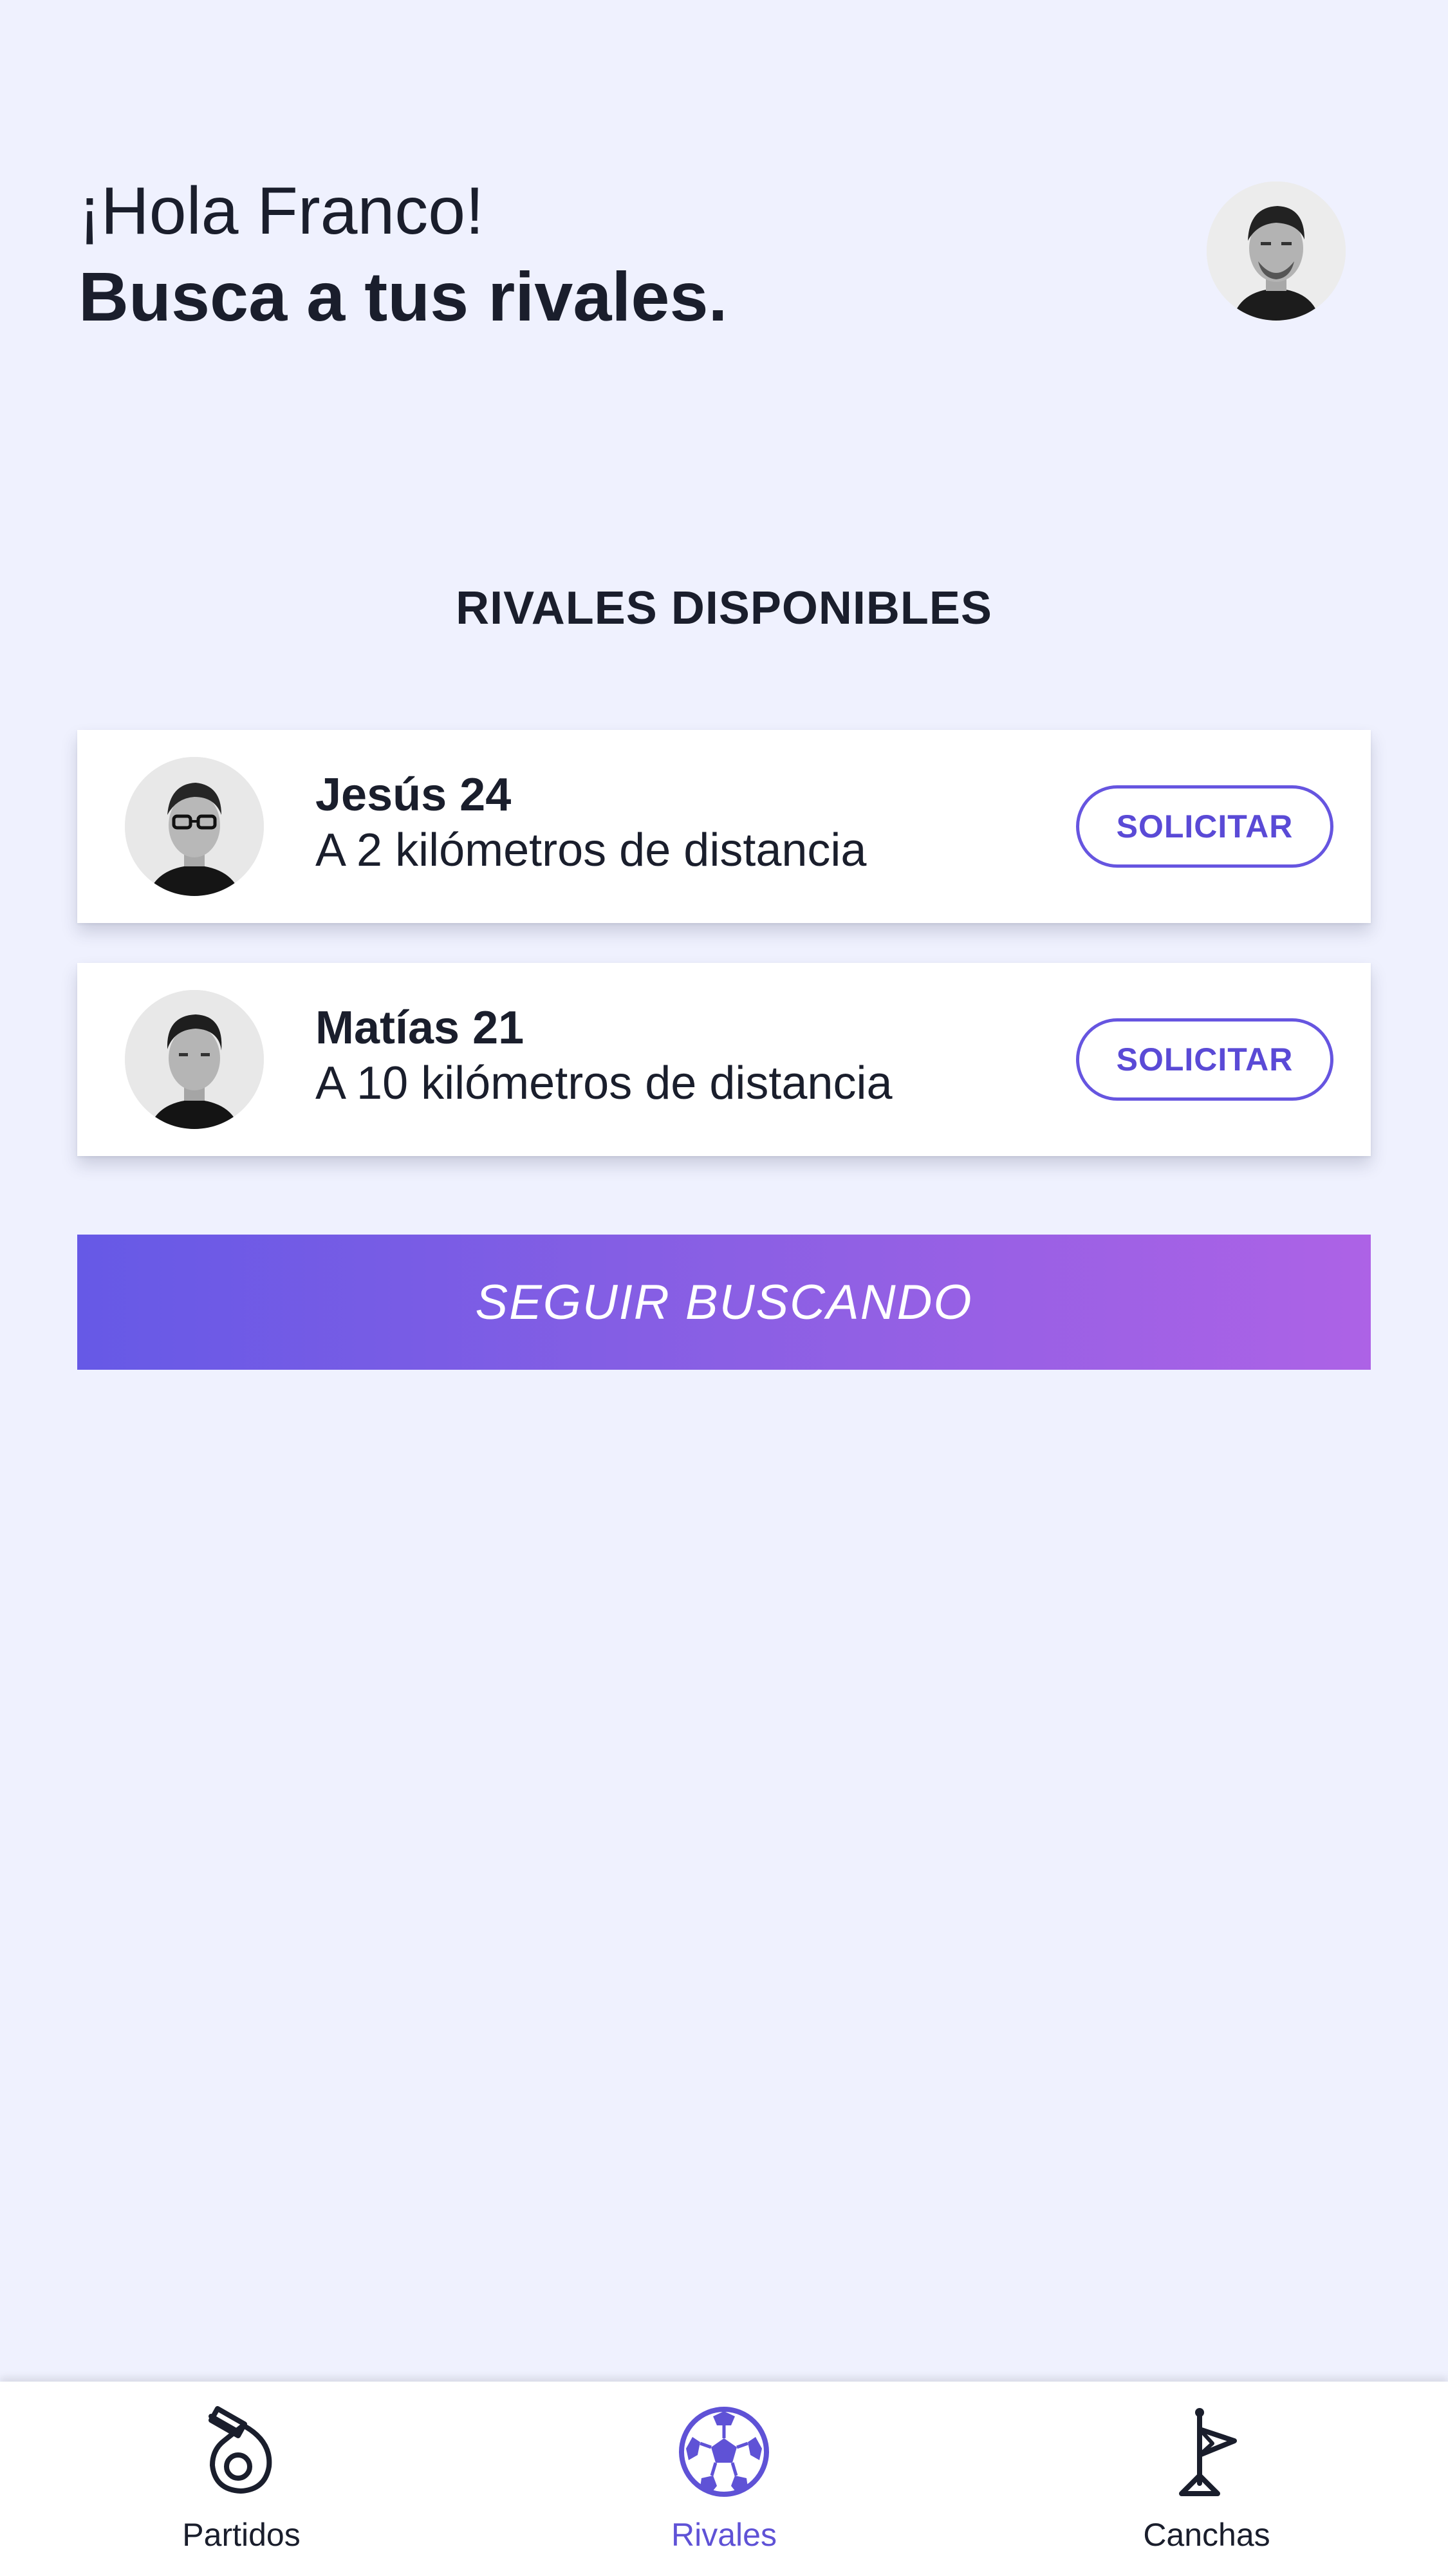  I want to click on nav-item-canchas: Canchas, so click(1206, 2479).